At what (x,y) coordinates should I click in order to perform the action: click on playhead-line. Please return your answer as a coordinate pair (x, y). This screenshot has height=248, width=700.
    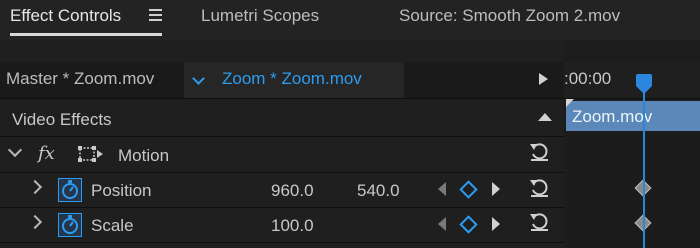
    Looking at the image, I should click on (644, 166).